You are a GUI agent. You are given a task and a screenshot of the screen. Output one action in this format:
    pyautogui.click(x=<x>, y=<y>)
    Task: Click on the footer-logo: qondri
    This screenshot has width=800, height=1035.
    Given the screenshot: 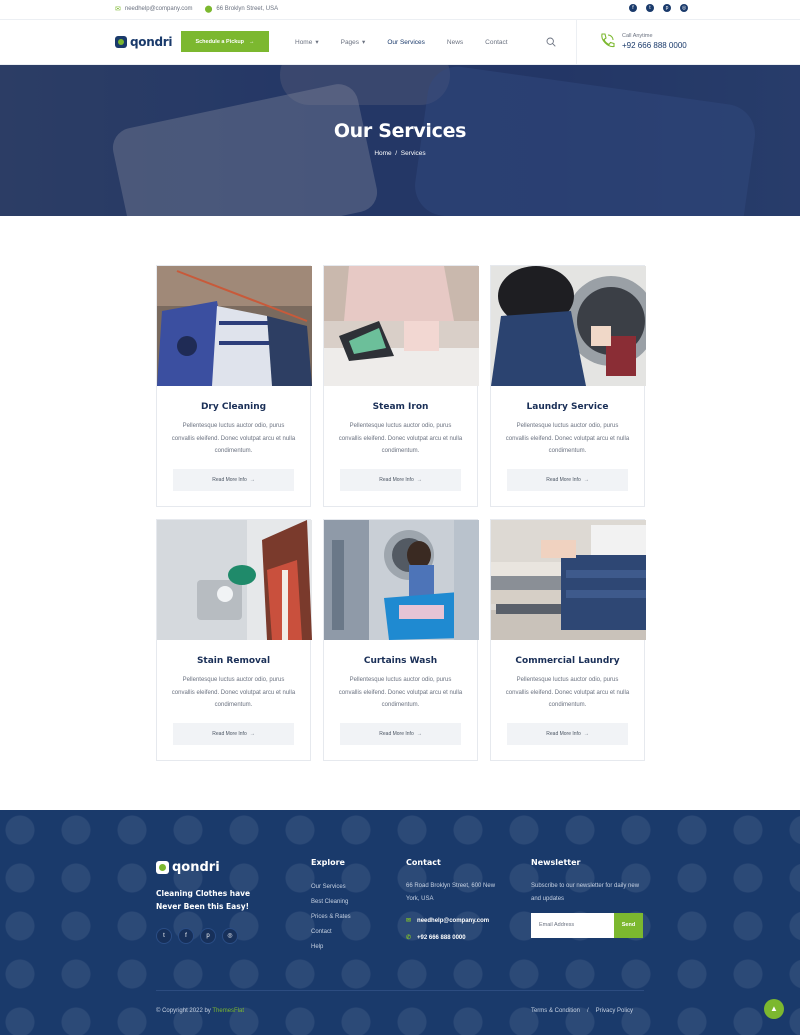 What is the action you would take?
    pyautogui.click(x=188, y=867)
    